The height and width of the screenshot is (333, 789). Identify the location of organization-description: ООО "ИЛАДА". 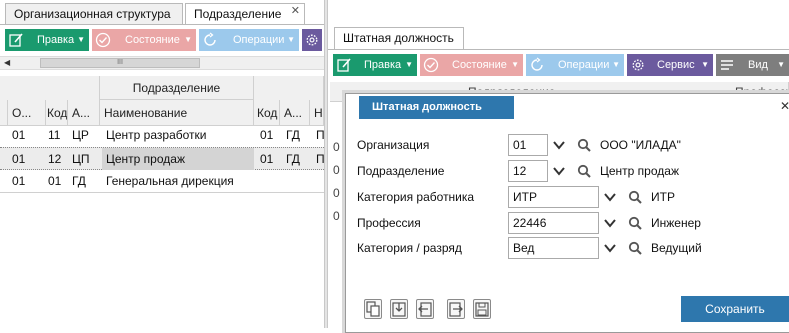
(640, 145).